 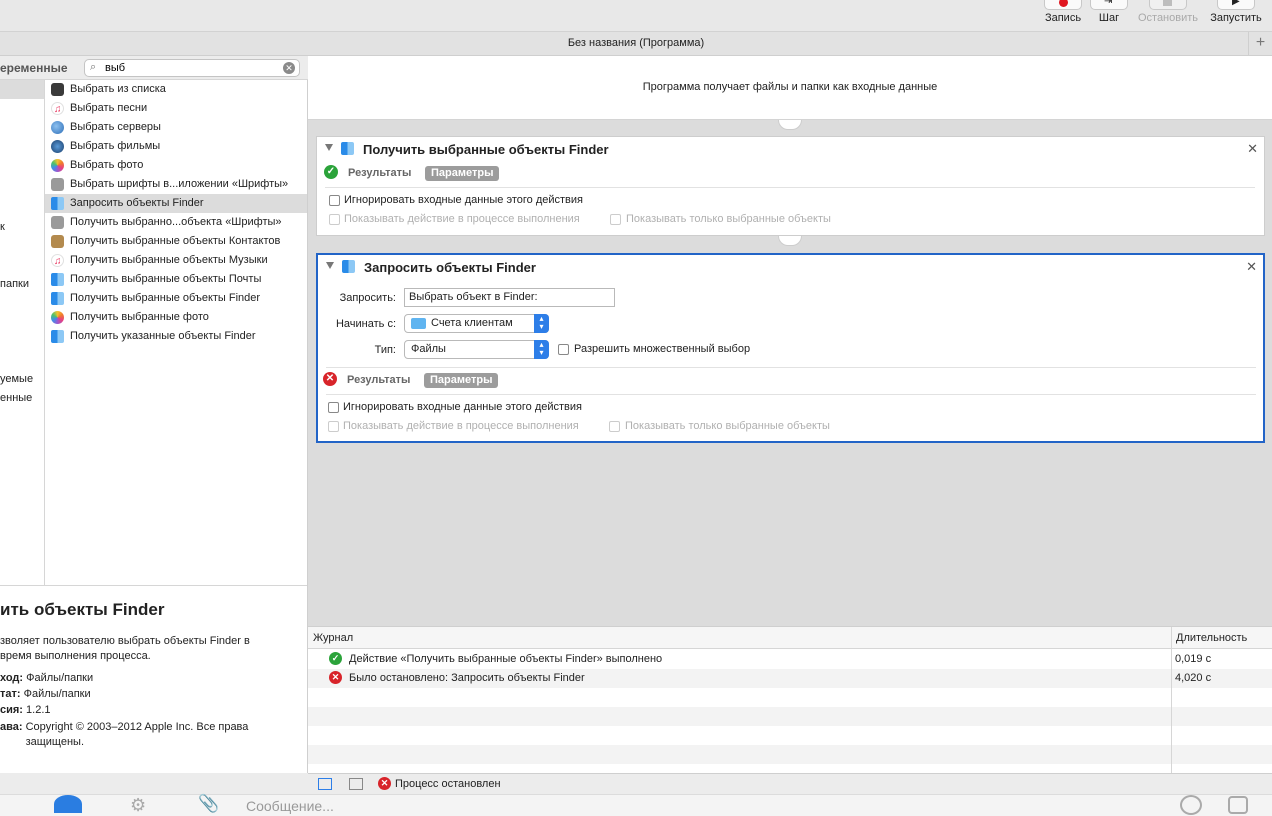 I want to click on success-icon: ✓, so click(x=335, y=658).